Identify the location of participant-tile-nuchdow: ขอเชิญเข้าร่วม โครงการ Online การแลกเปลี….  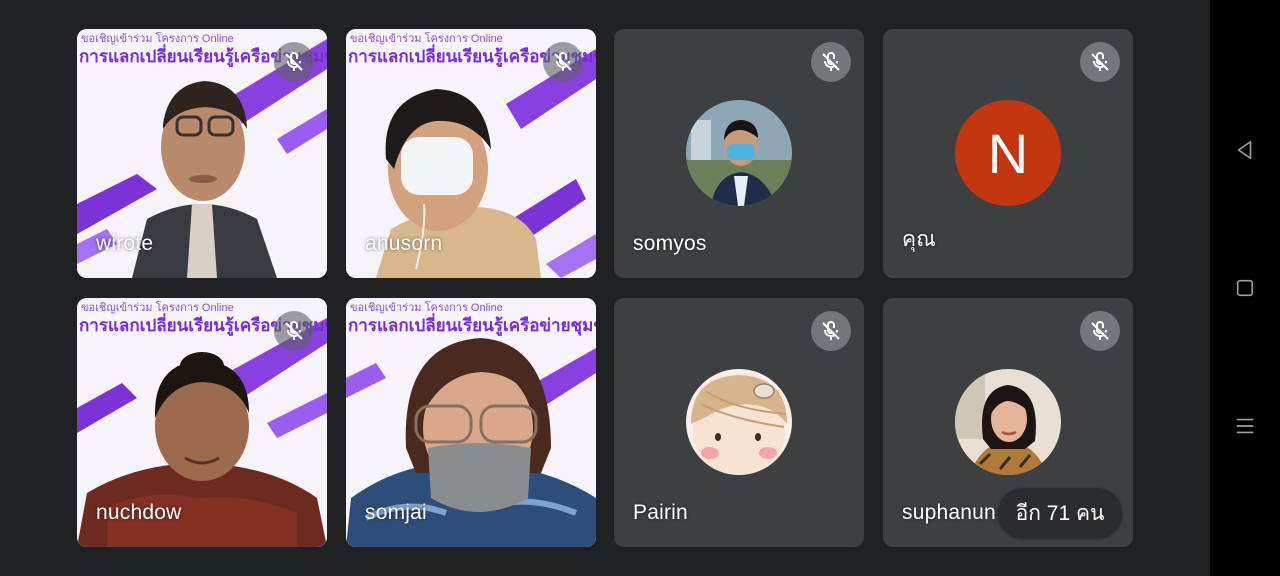
(202, 422).